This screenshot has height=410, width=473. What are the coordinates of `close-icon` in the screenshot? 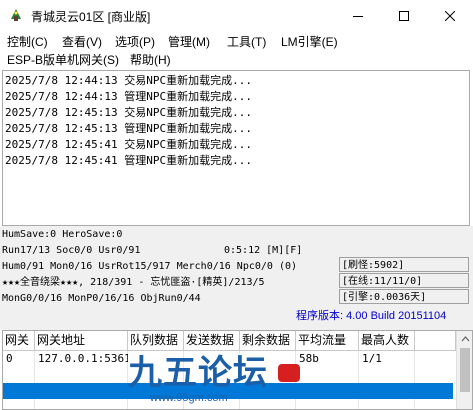 It's located at (450, 15).